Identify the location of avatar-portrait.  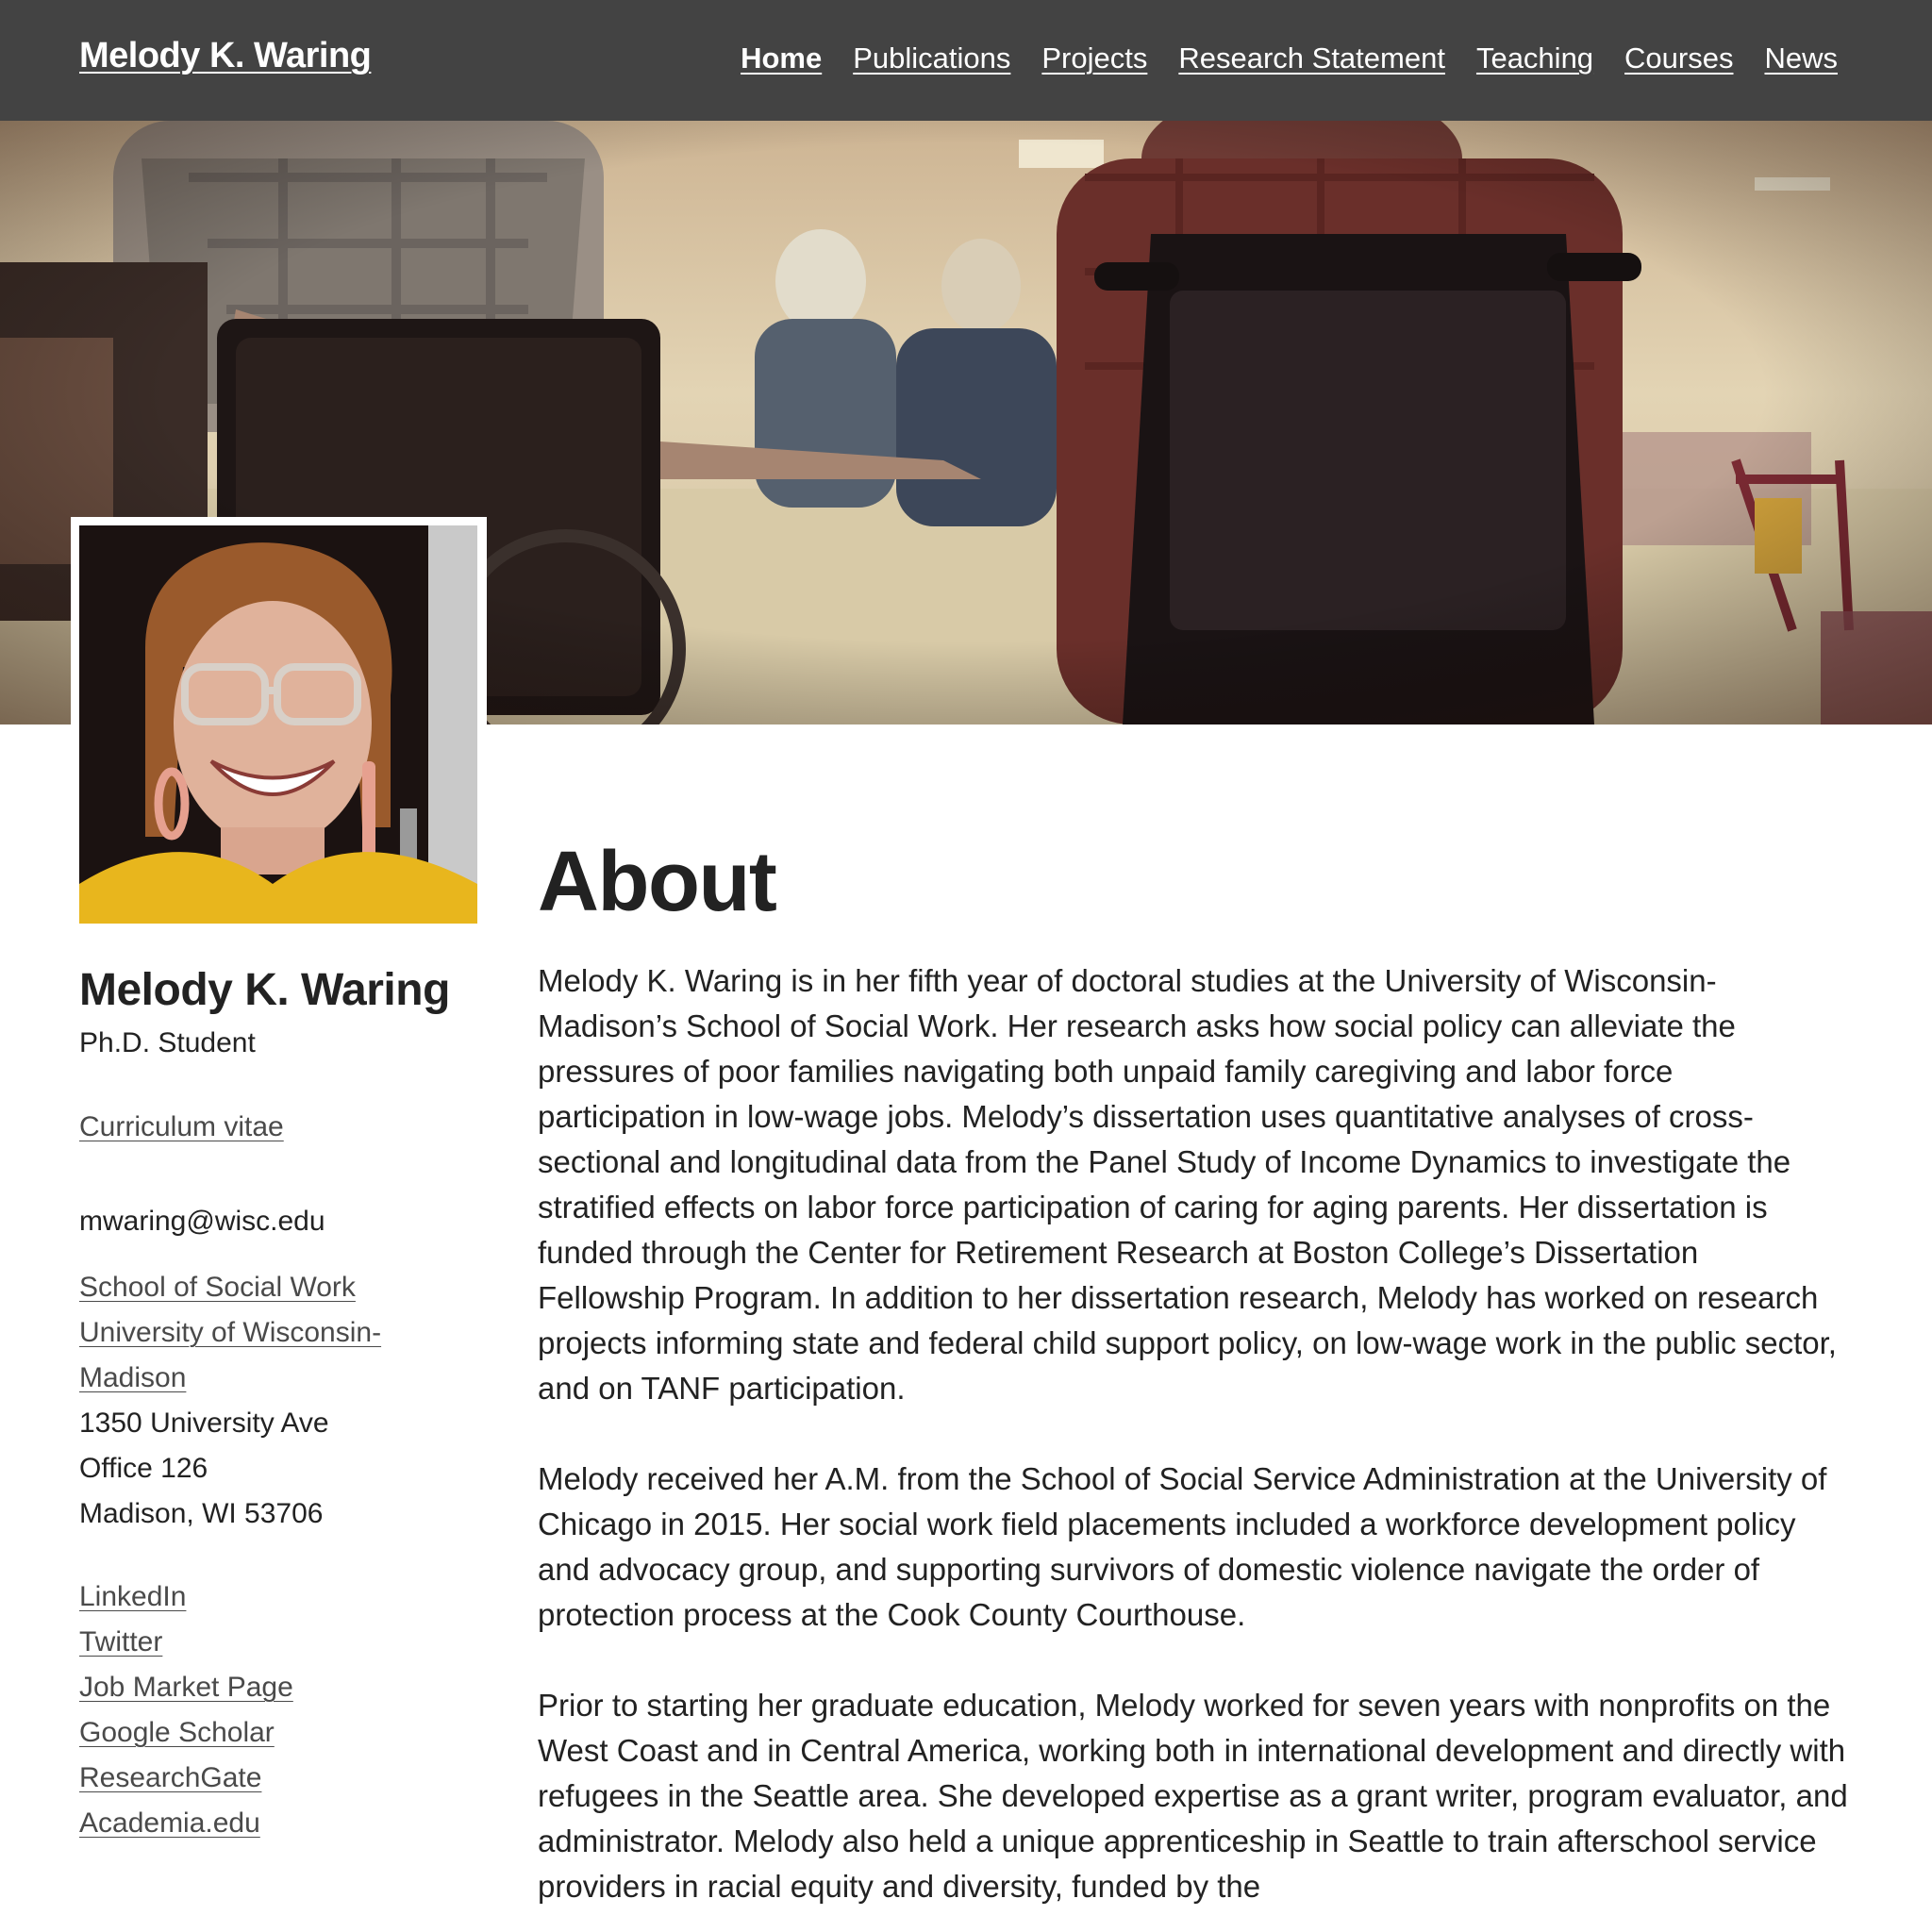
(278, 724).